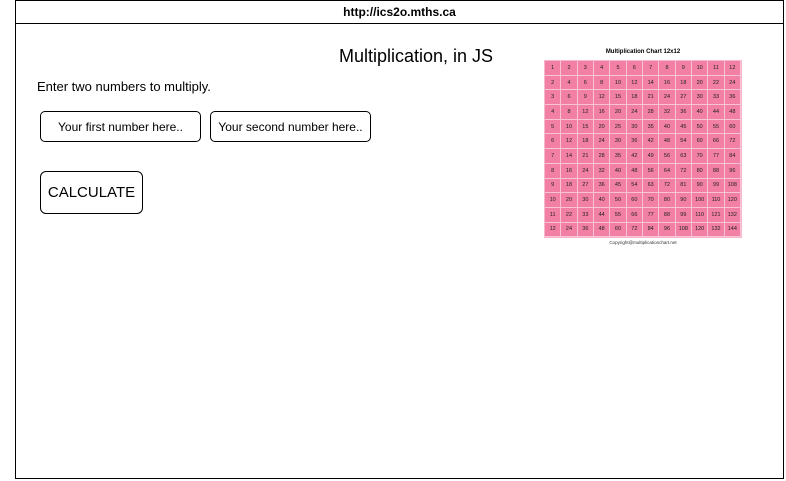 The image size is (786, 481). I want to click on chart-cell: 77, so click(651, 215).